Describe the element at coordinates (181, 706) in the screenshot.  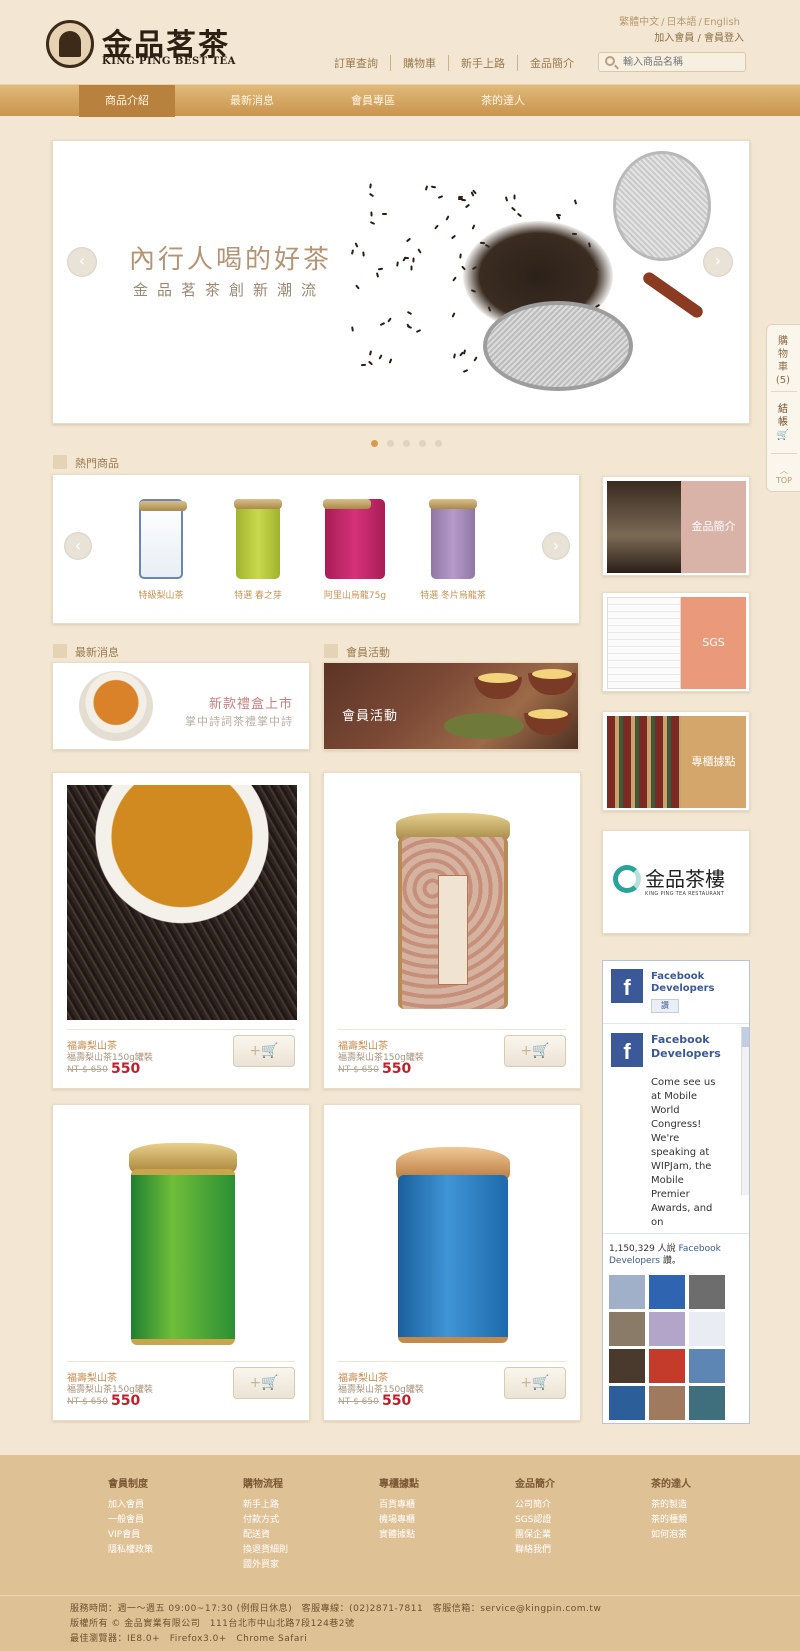
I see `news-banner: 新款禮盒上市 掌中詩詞茶禮掌中詩` at that location.